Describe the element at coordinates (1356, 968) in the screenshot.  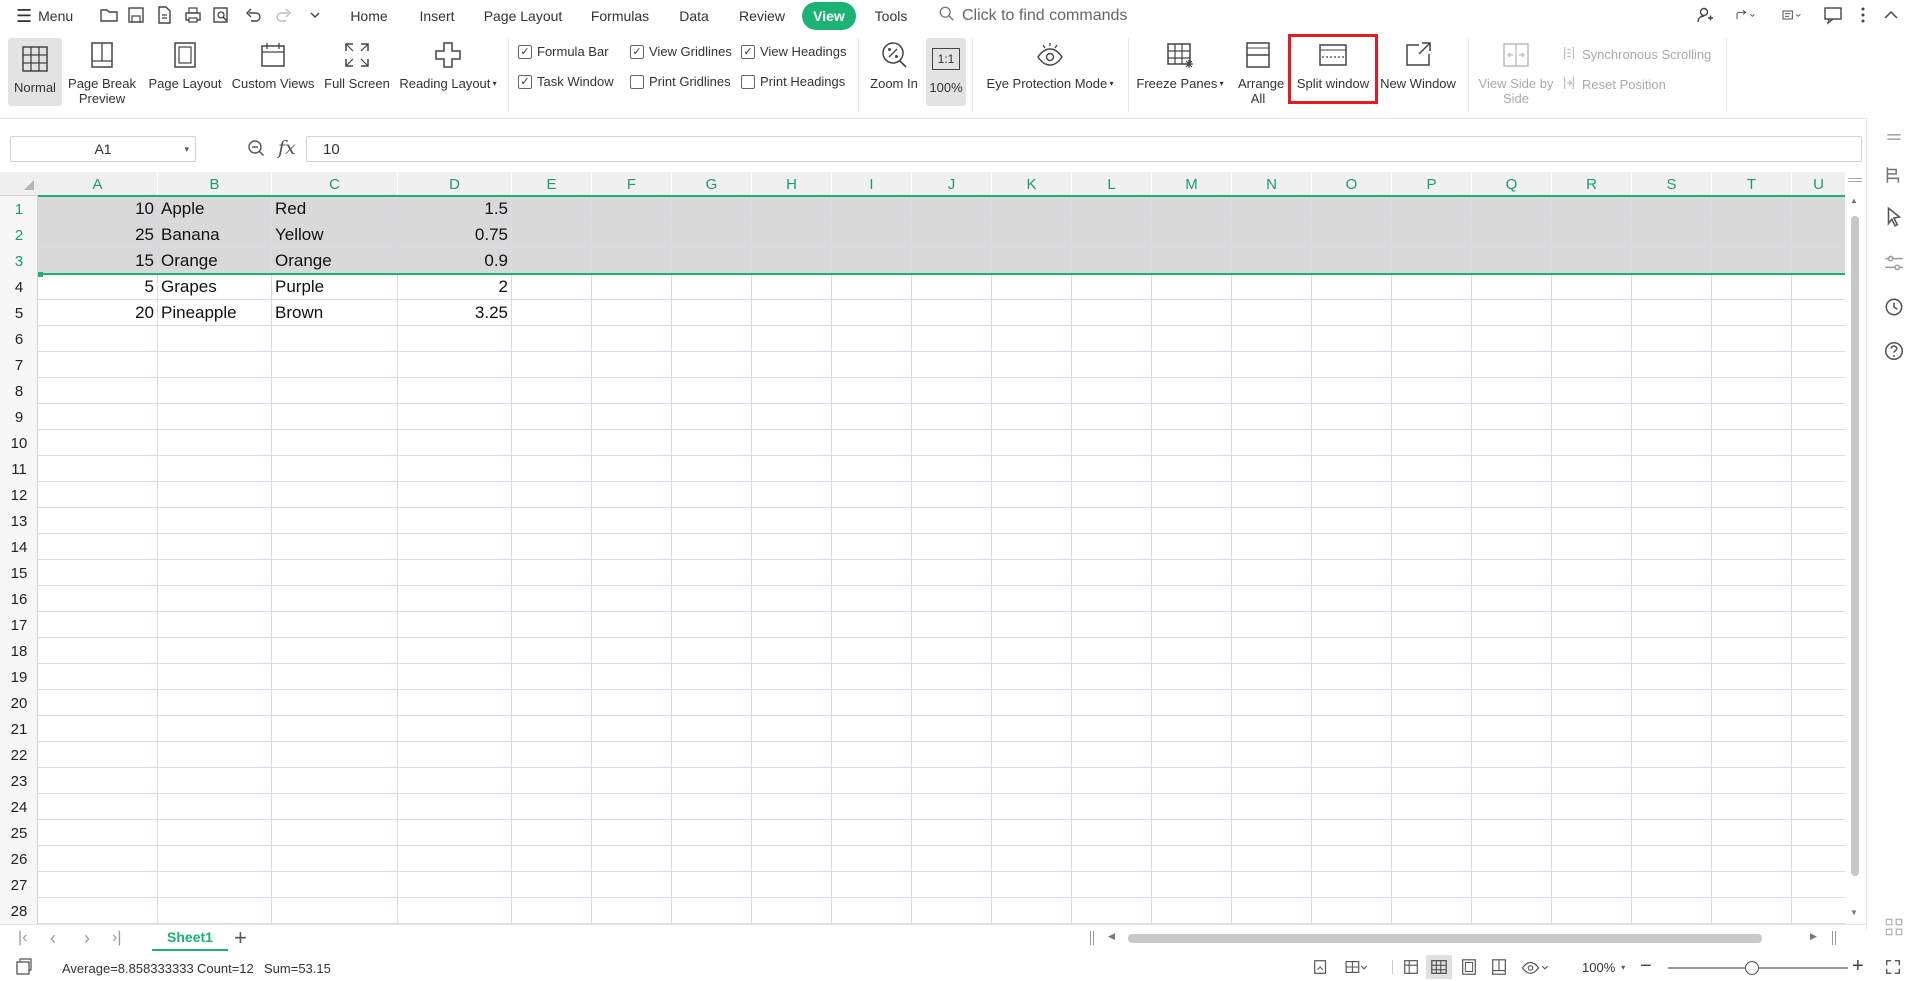
I see `layout-options-icon` at that location.